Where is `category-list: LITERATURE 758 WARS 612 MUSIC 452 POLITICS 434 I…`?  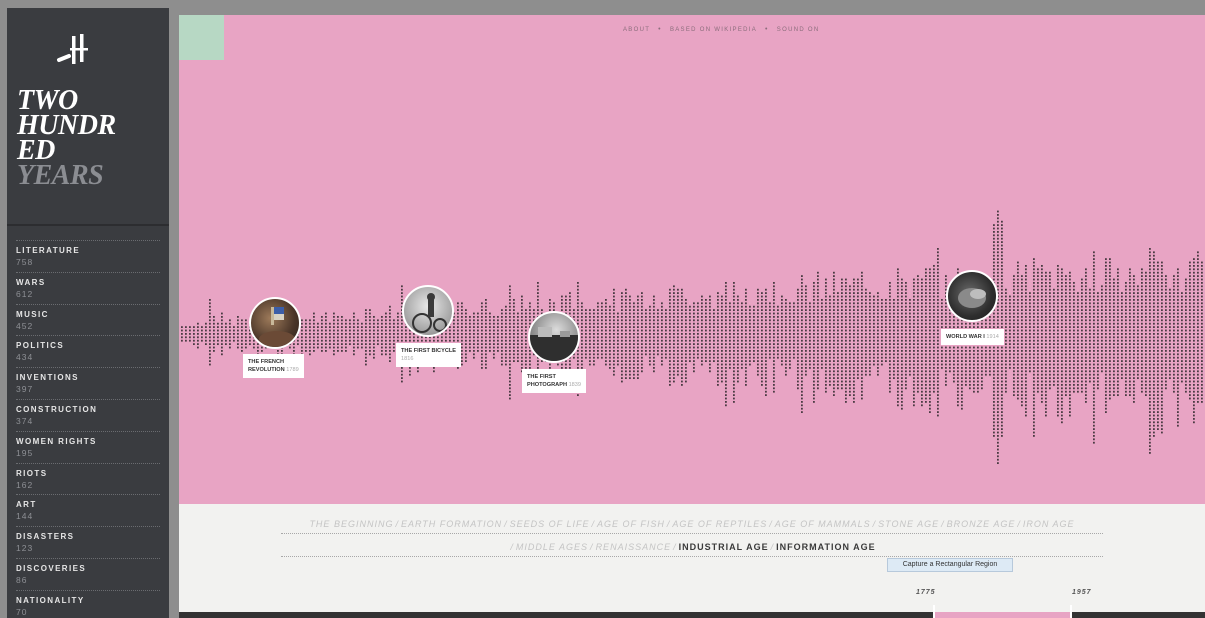 category-list: LITERATURE 758 WARS 612 MUSIC 452 POLITICS 434 I… is located at coordinates (88, 429).